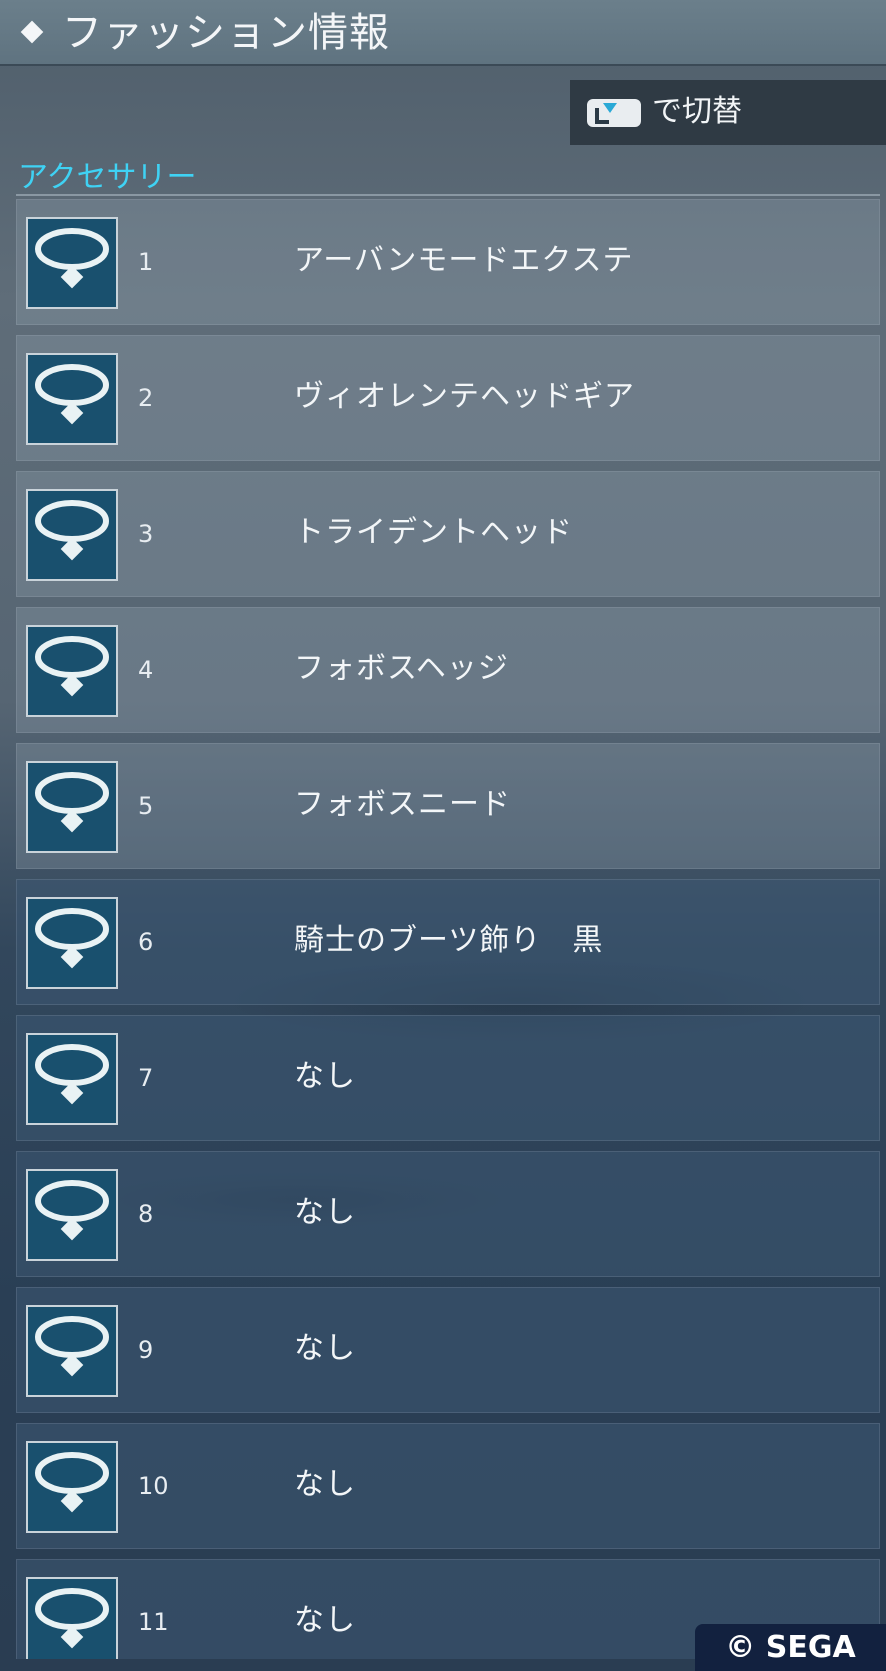 The image size is (886, 1671). I want to click on item-name: フォボスヘッジ, so click(401, 668).